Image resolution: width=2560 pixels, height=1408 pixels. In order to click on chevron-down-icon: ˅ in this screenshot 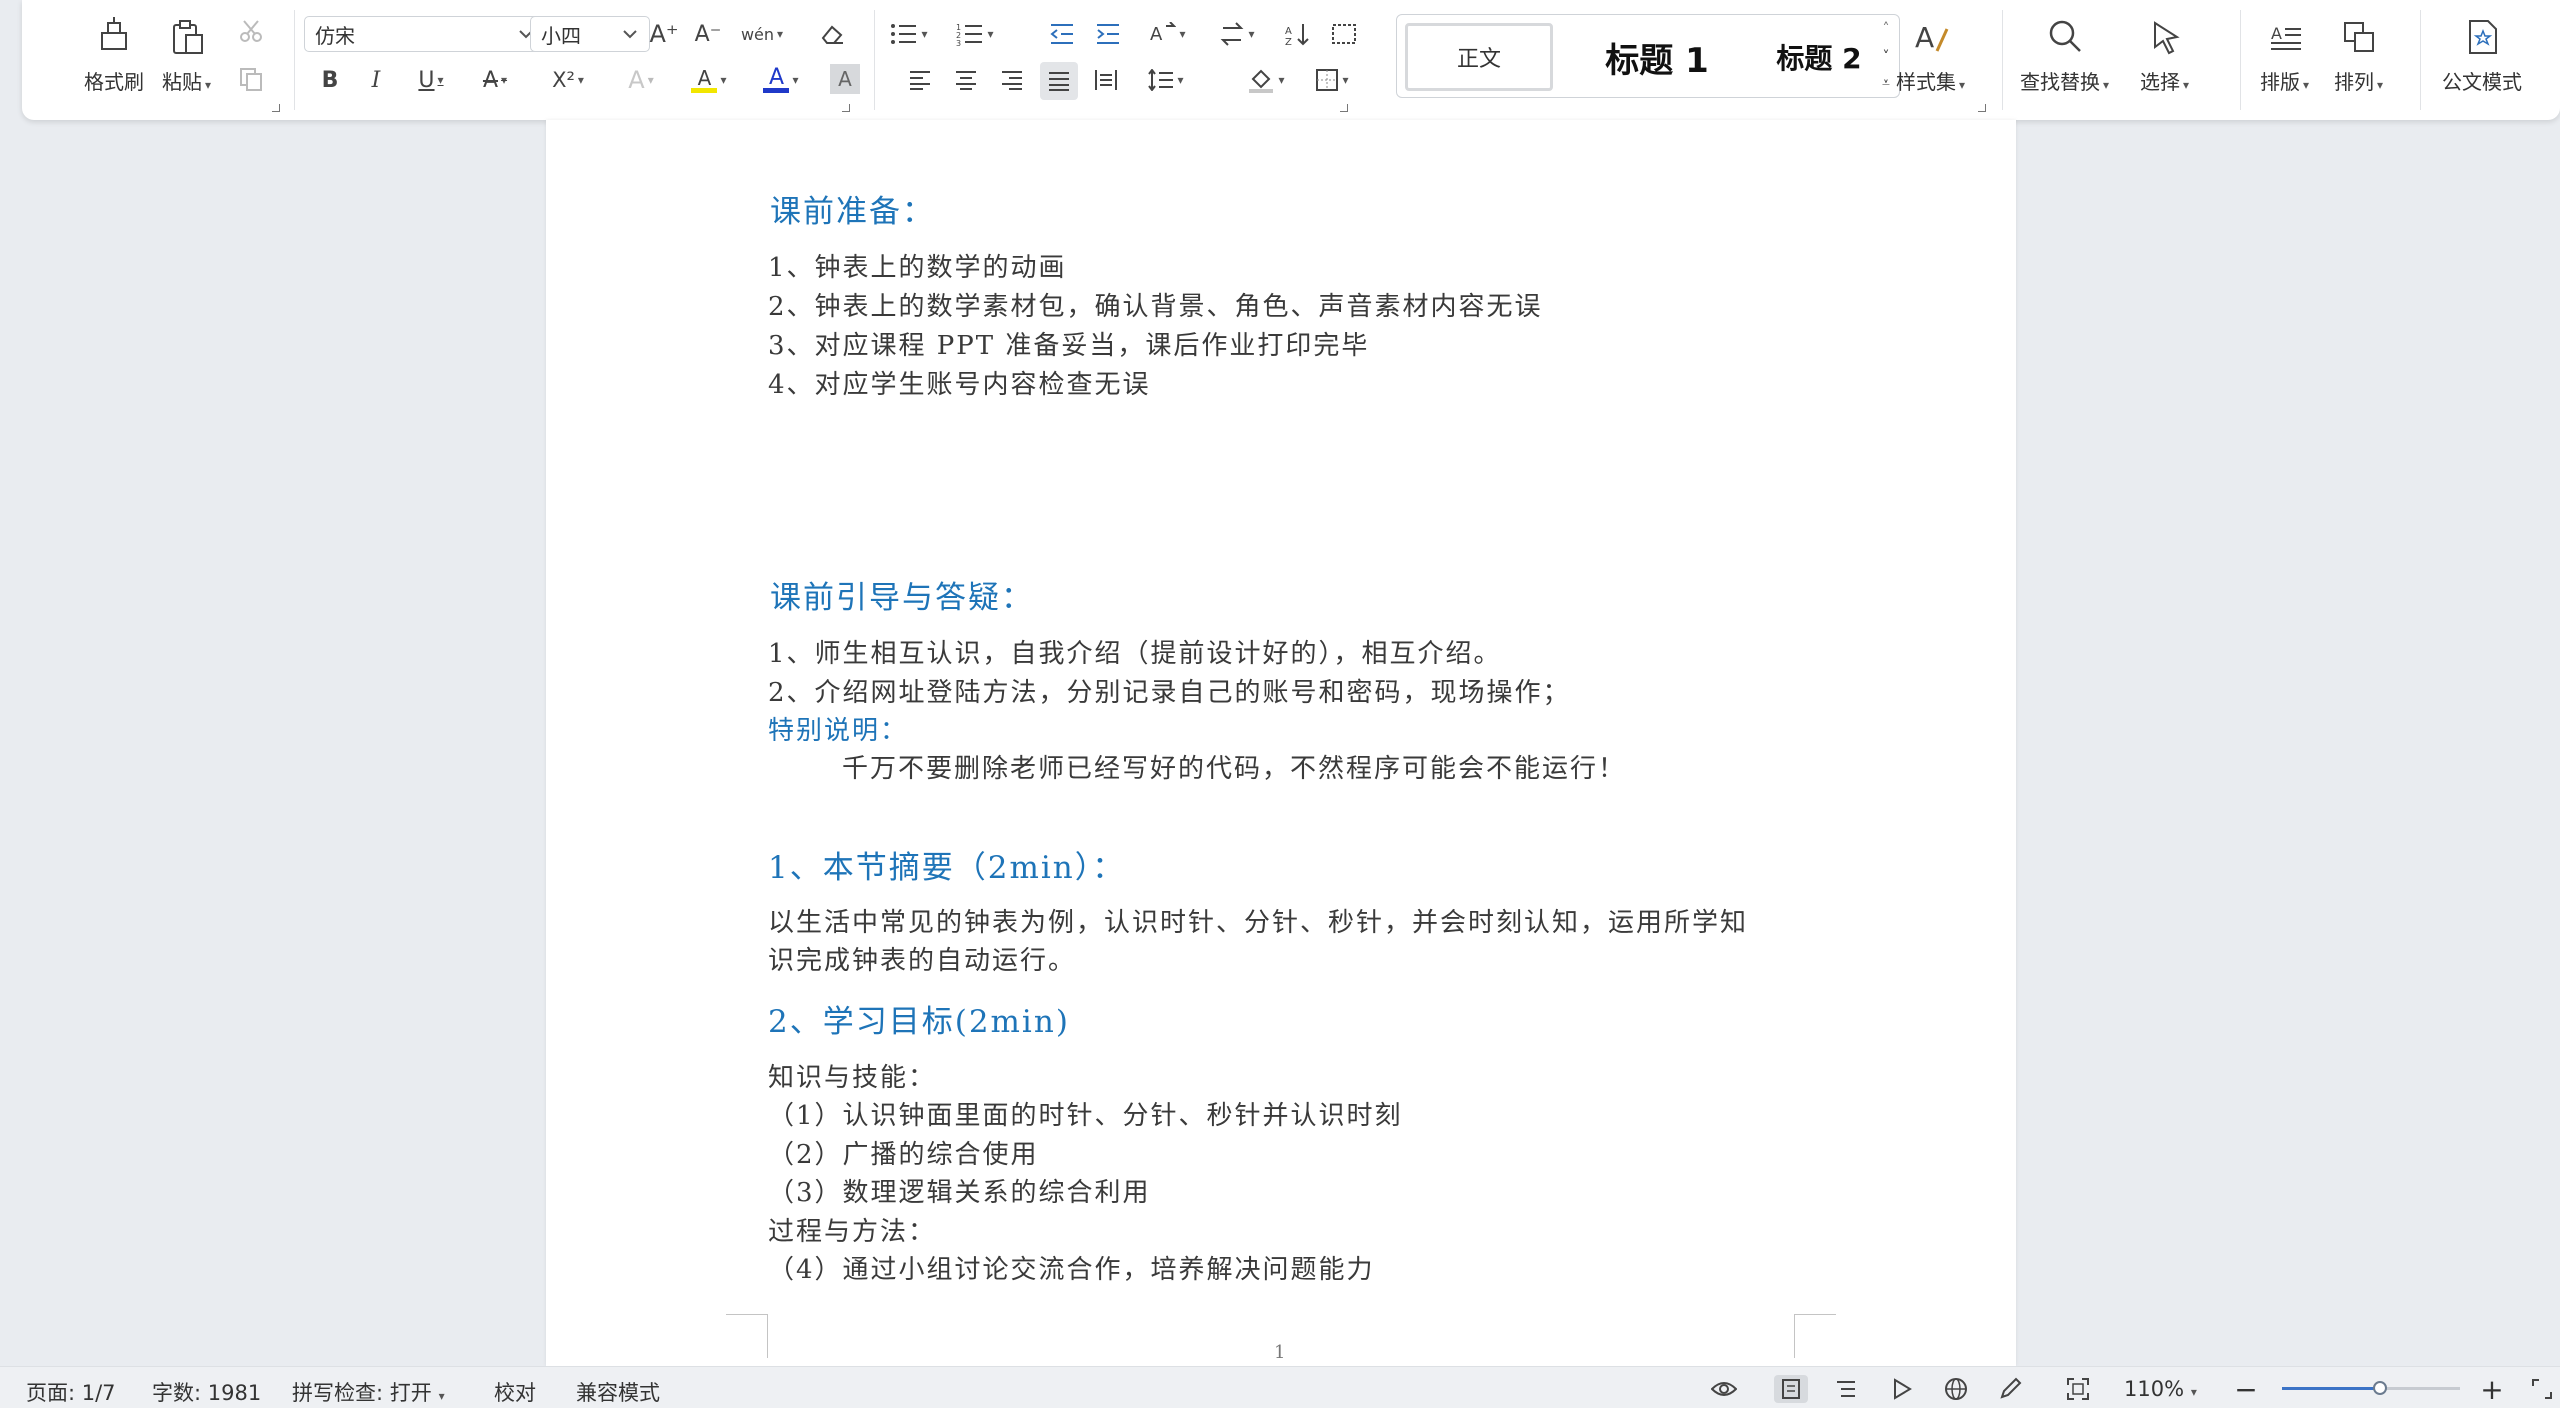, I will do `click(1886, 57)`.